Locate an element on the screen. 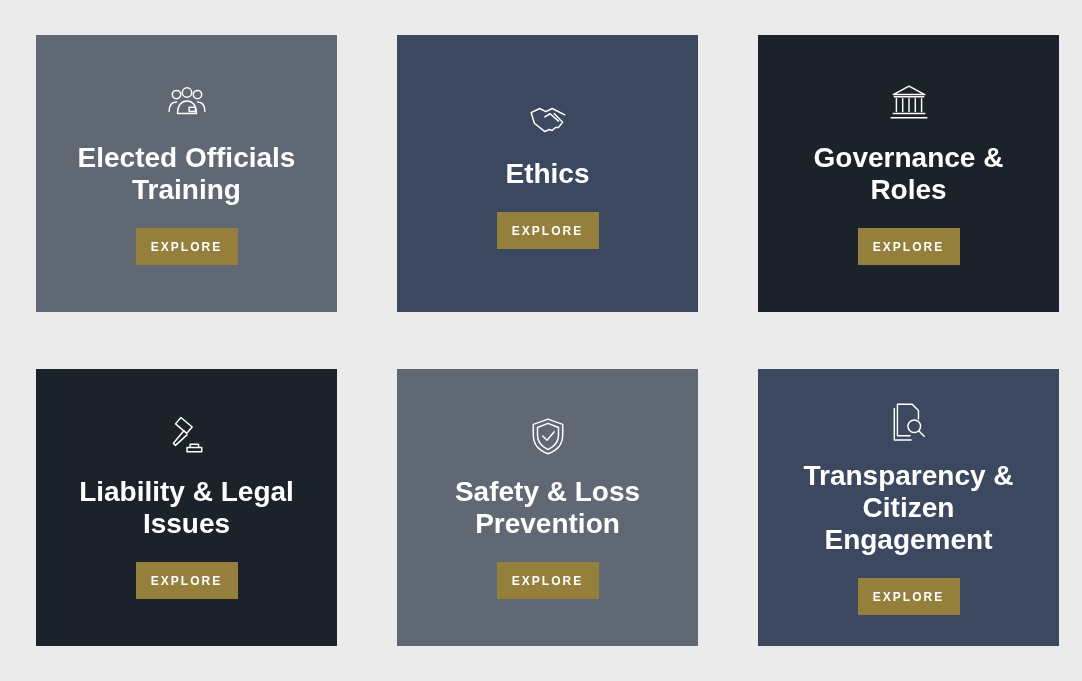 Image resolution: width=1082 pixels, height=681 pixels. card-title: Transparency & Citizen Engagement is located at coordinates (908, 508).